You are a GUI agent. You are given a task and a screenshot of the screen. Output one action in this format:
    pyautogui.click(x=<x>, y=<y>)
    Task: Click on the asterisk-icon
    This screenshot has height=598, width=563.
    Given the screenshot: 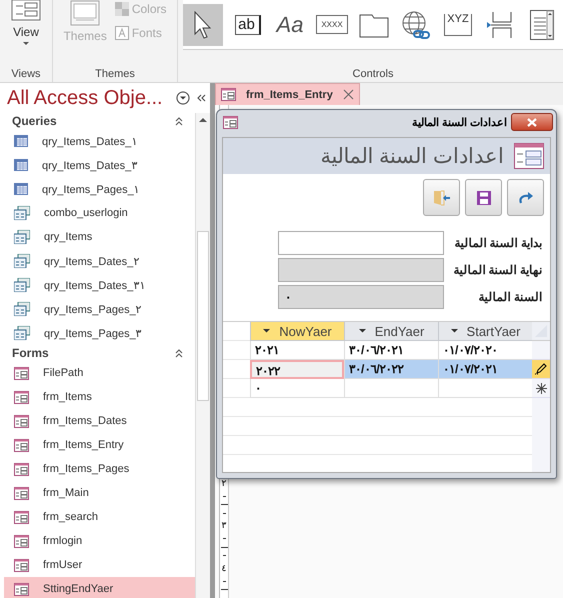 What is the action you would take?
    pyautogui.click(x=541, y=388)
    